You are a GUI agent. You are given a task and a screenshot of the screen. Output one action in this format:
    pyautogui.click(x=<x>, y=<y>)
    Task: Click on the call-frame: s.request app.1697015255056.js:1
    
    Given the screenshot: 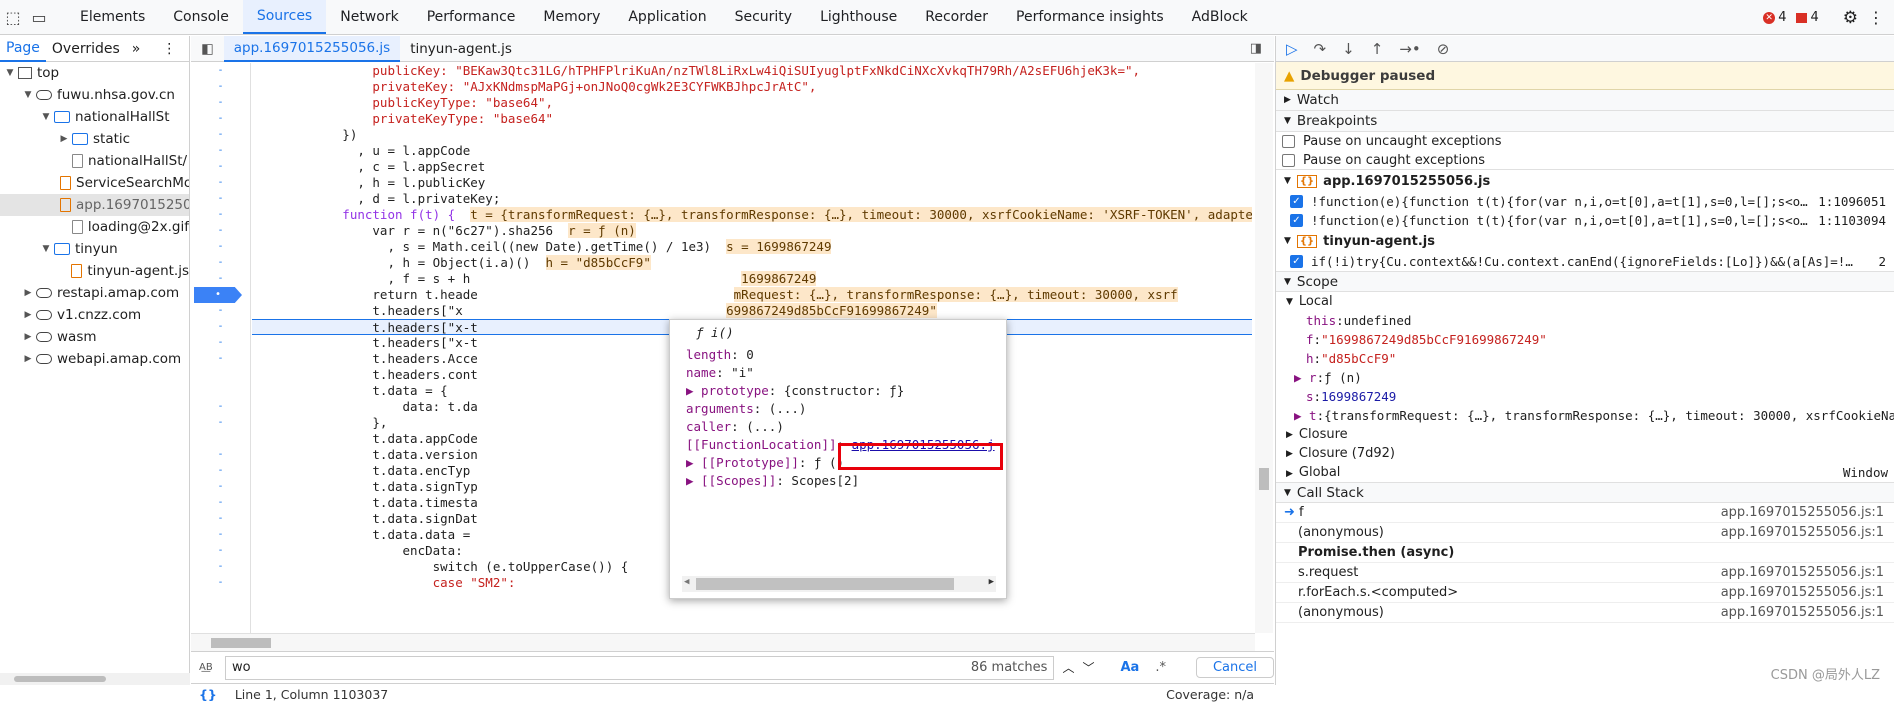 What is the action you would take?
    pyautogui.click(x=1585, y=573)
    